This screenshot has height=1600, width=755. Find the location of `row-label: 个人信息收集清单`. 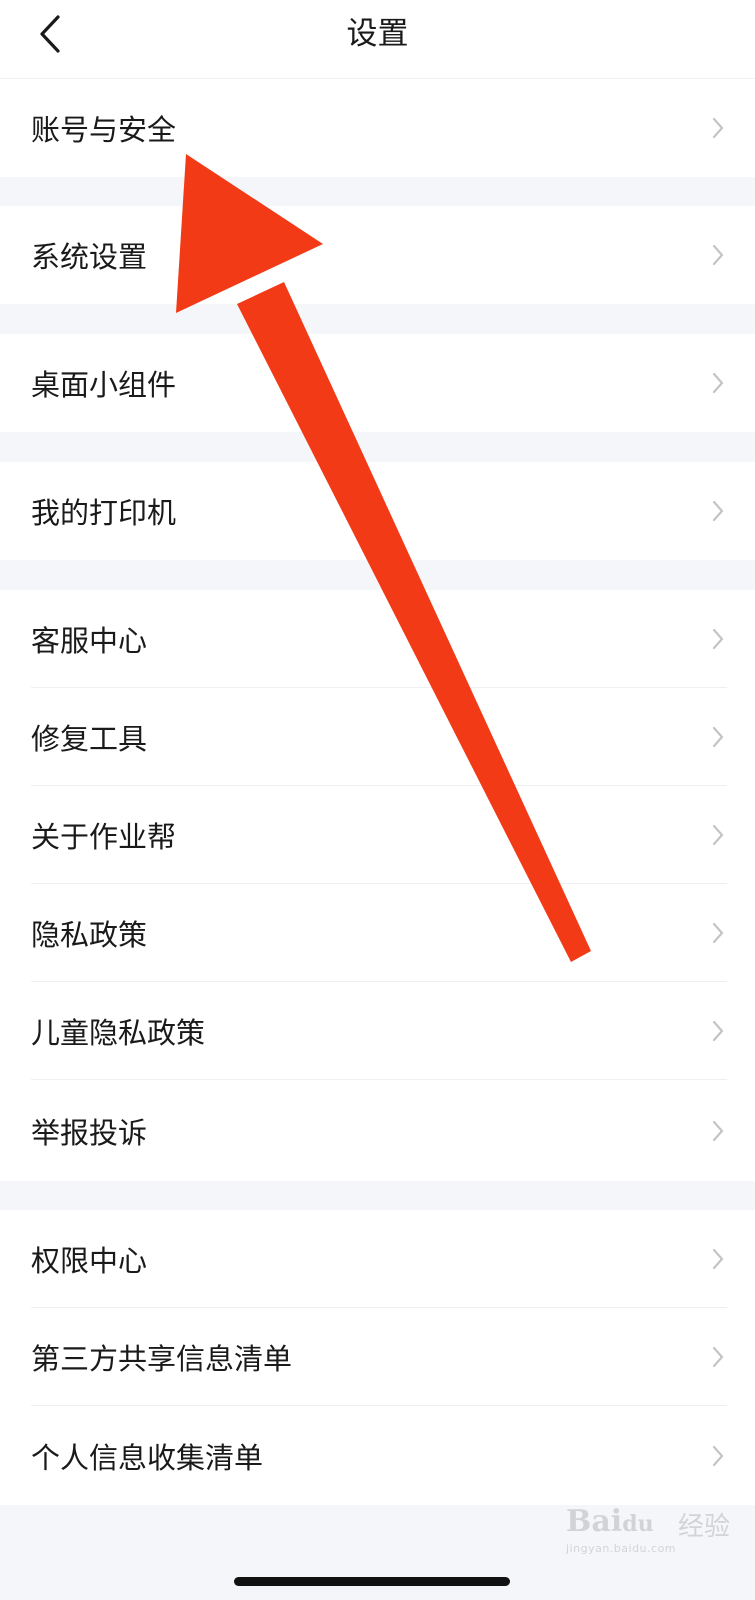

row-label: 个人信息收集清单 is located at coordinates (147, 1457).